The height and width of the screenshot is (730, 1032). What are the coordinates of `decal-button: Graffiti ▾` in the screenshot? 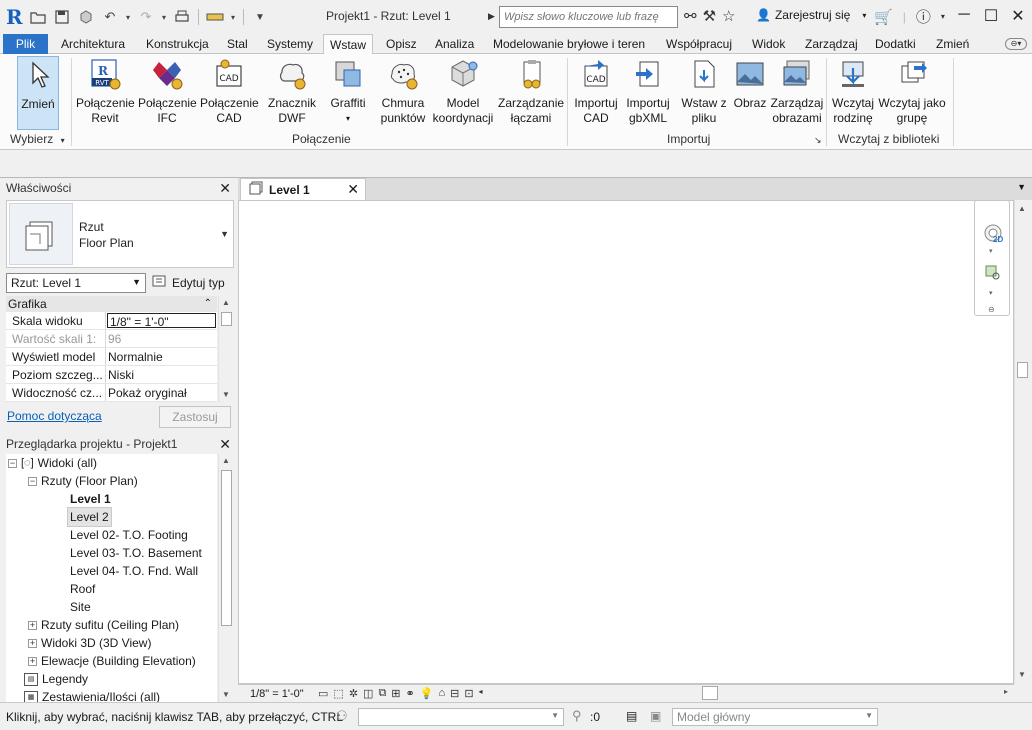 It's located at (348, 93).